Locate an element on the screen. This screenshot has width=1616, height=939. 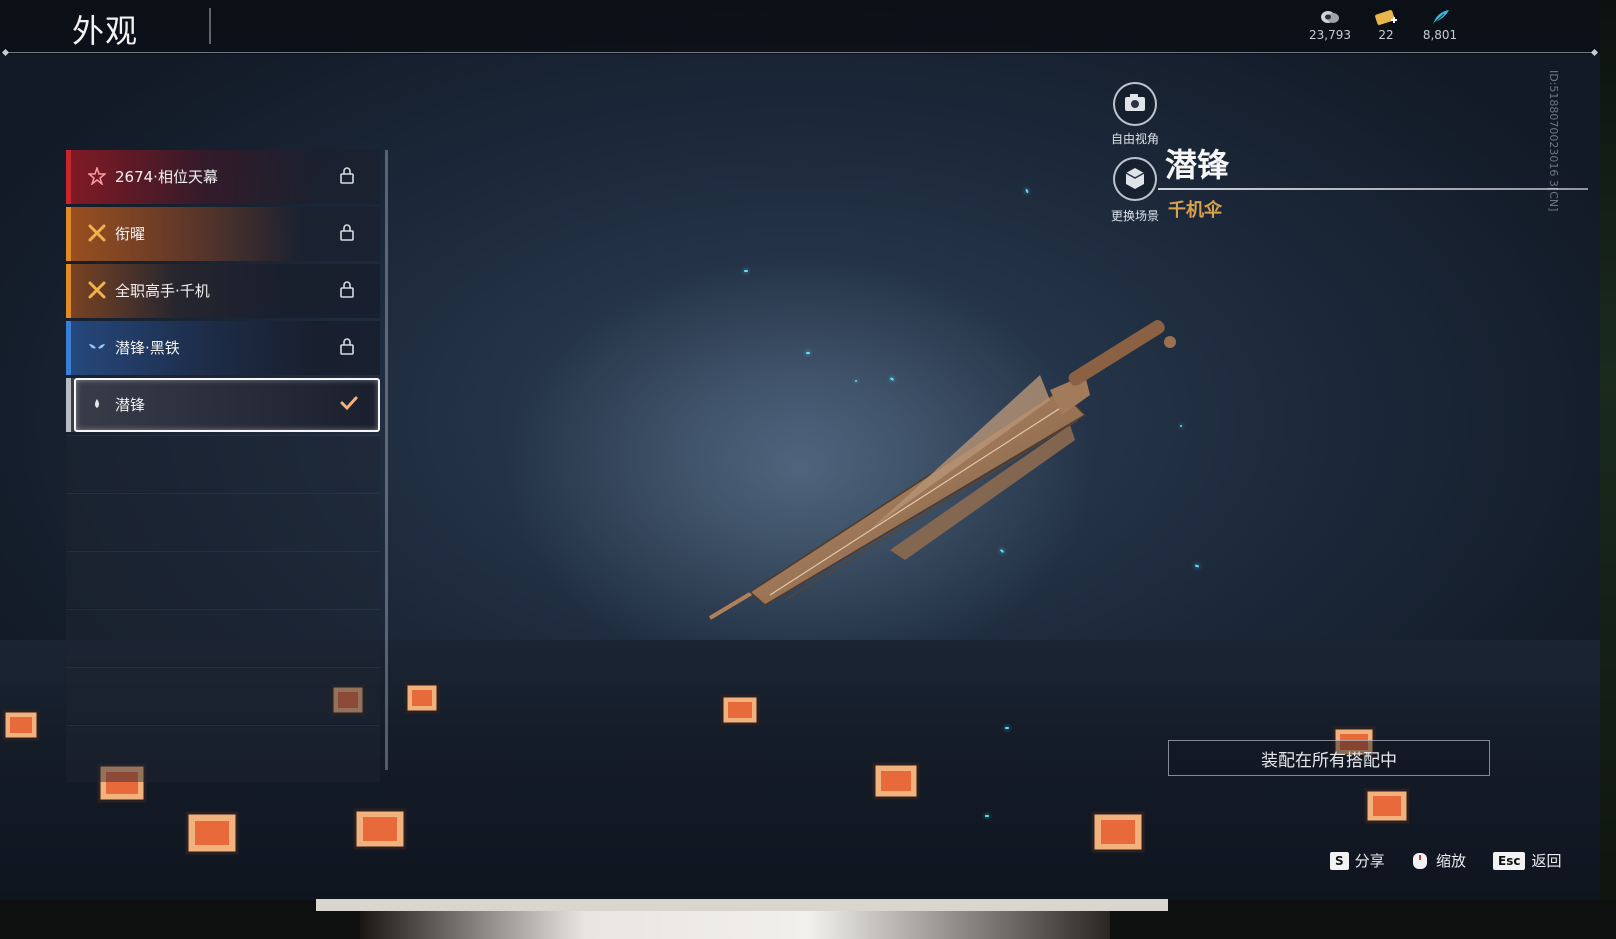
key-esc: Esc is located at coordinates (1509, 860).